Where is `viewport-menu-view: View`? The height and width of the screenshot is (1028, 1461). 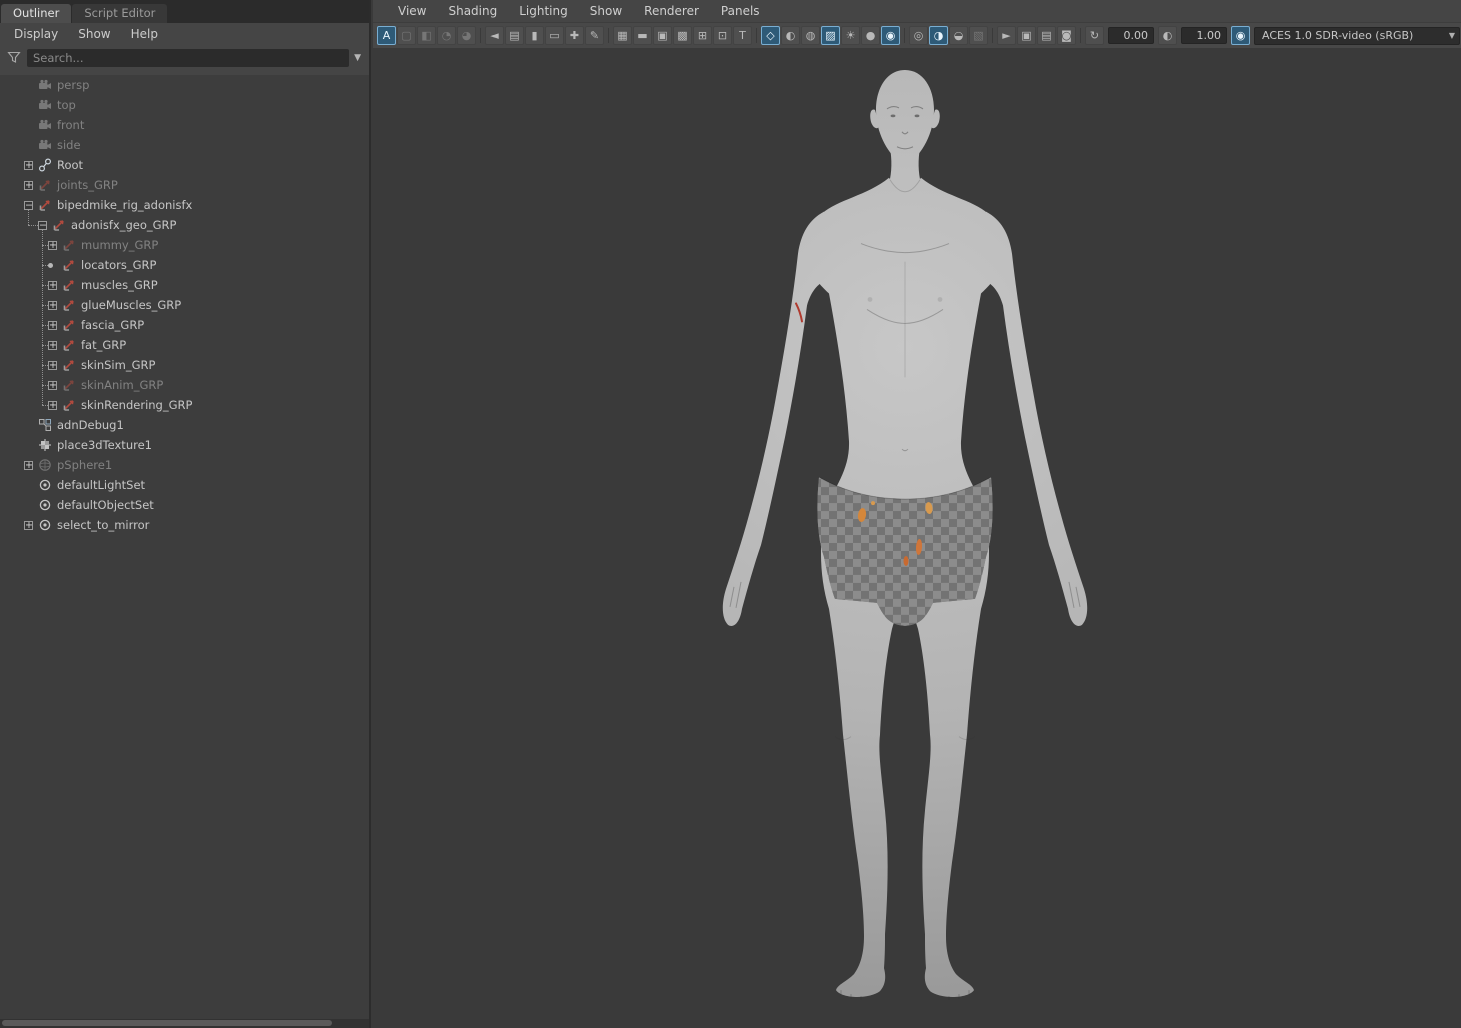 viewport-menu-view: View is located at coordinates (412, 11).